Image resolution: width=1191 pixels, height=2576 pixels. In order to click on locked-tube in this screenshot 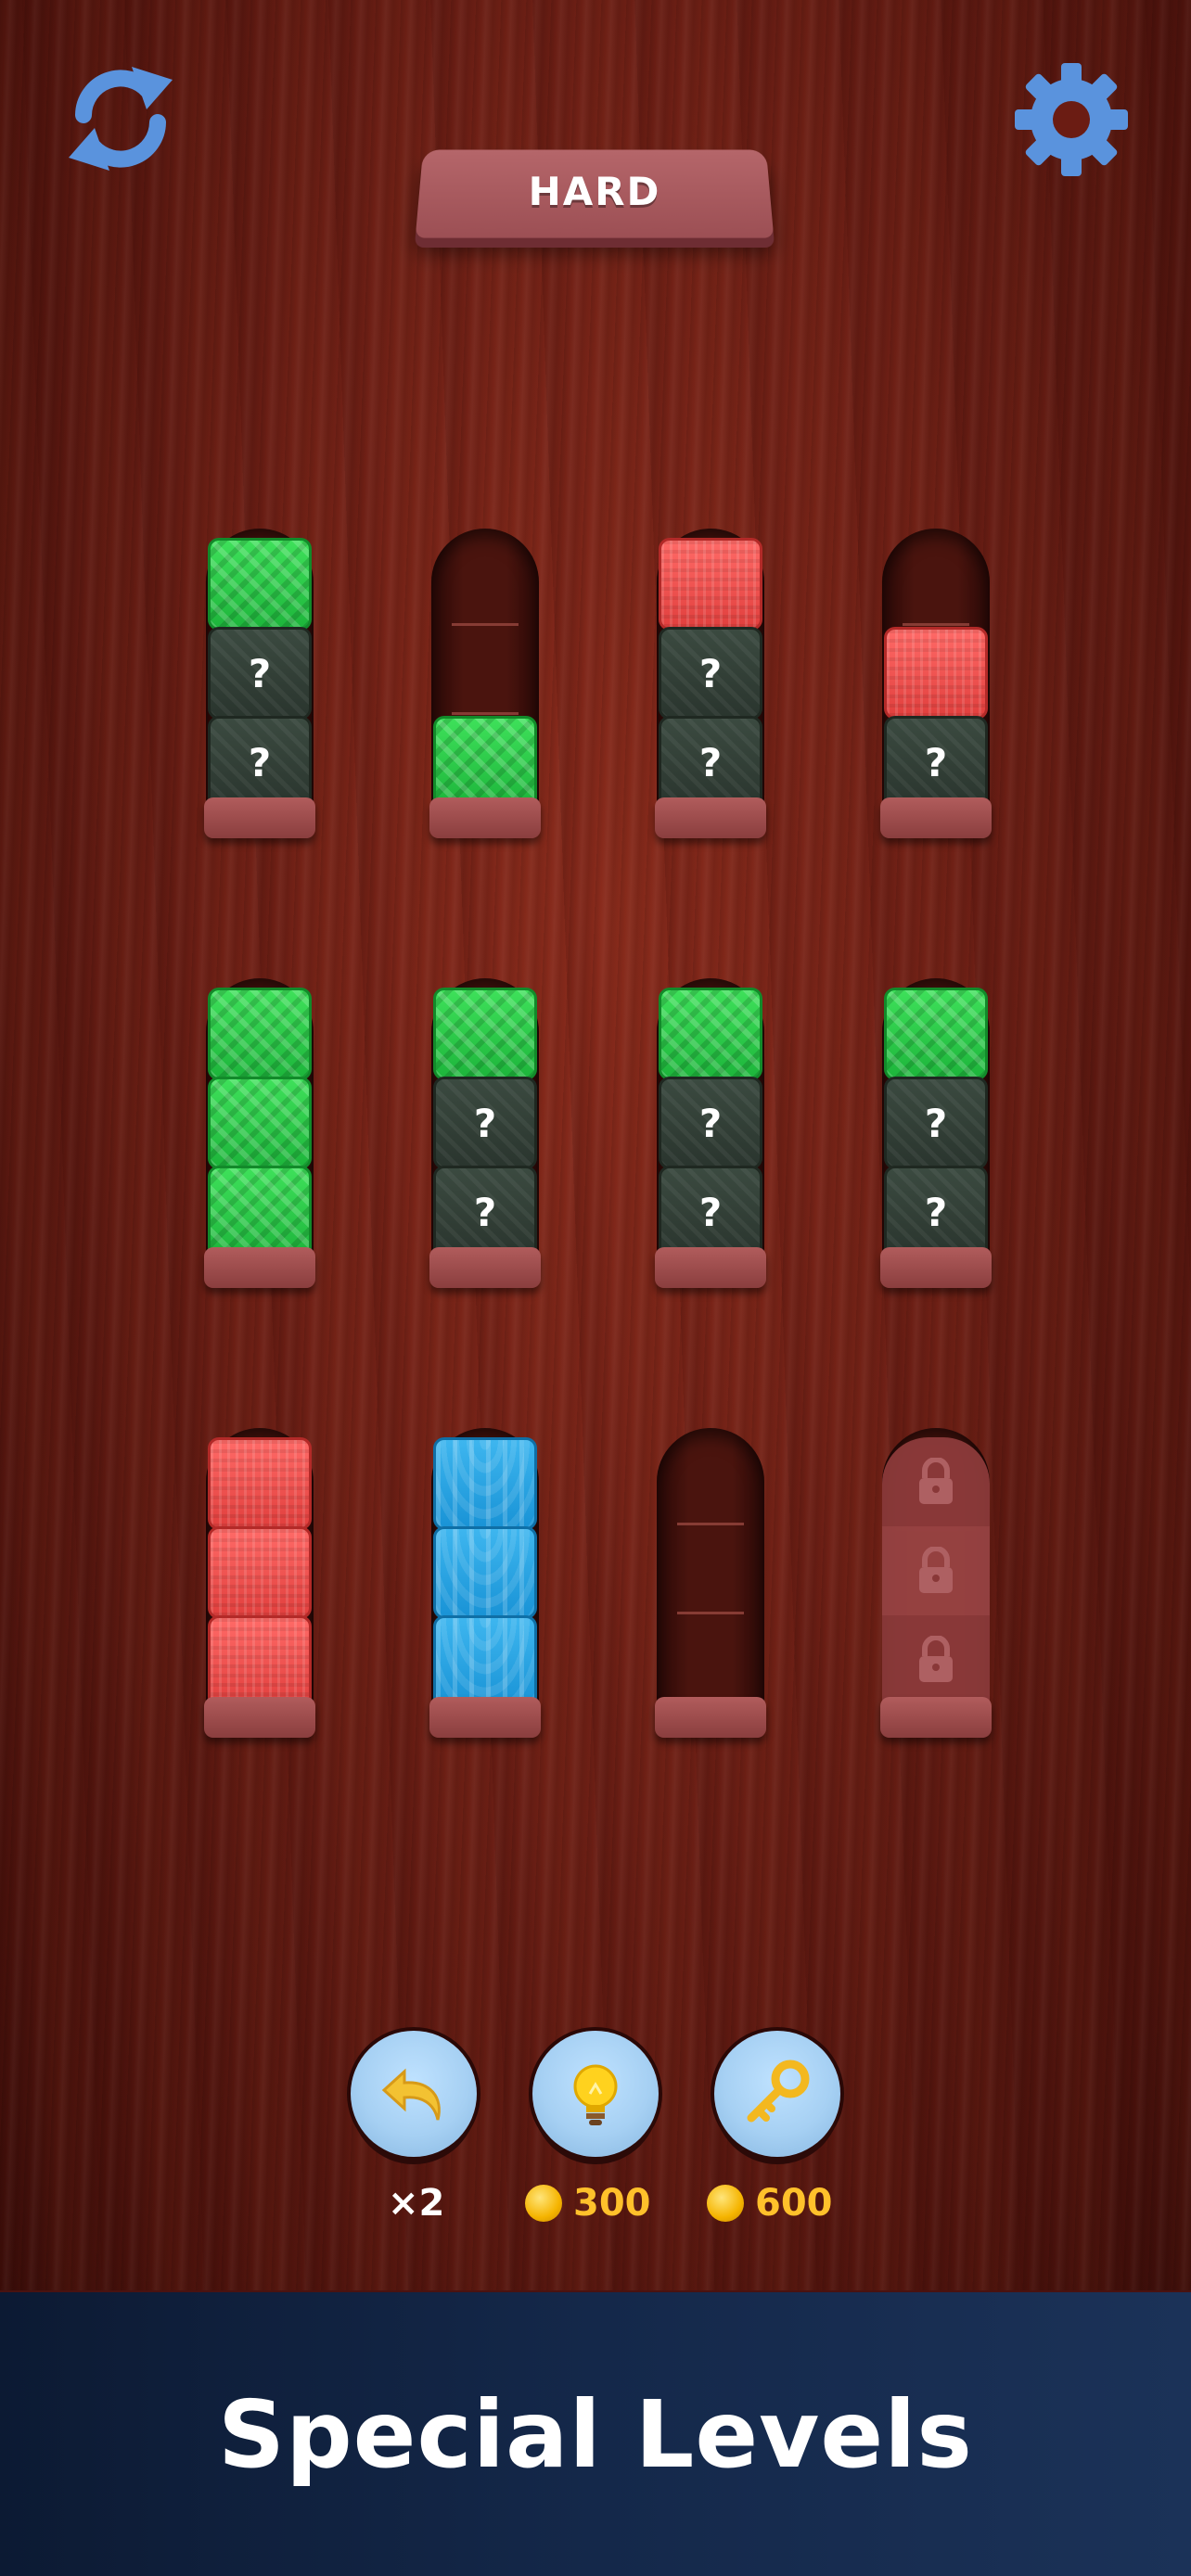, I will do `click(936, 1583)`.